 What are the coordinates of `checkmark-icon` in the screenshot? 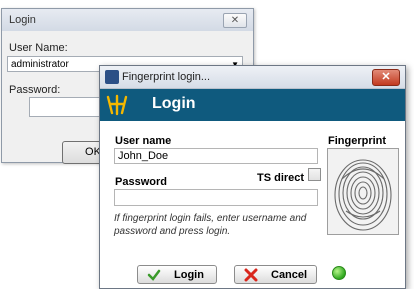 It's located at (154, 275).